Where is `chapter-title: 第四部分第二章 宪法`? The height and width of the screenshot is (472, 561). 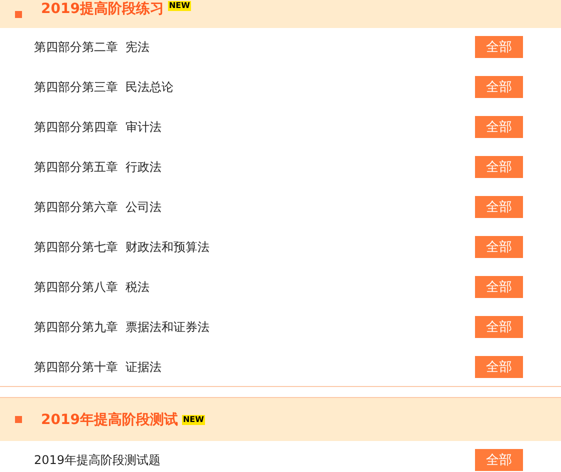 chapter-title: 第四部分第二章 宪法 is located at coordinates (92, 47).